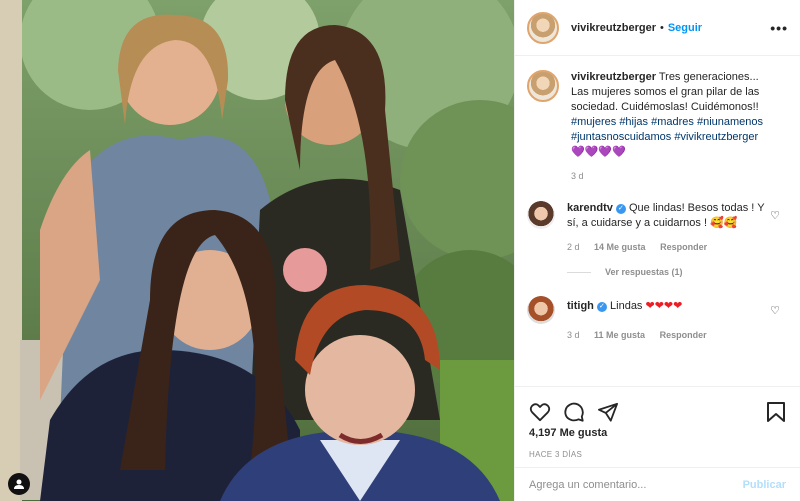 The height and width of the screenshot is (501, 800). I want to click on comment-input, so click(636, 484).